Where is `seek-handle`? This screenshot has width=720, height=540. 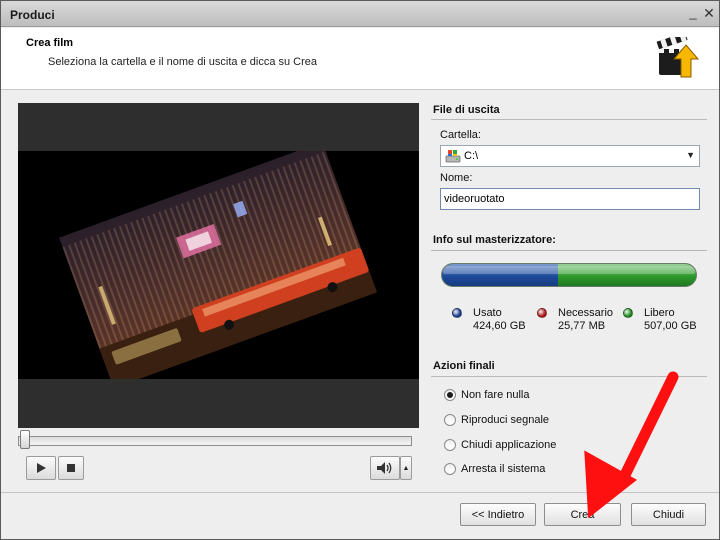 seek-handle is located at coordinates (25, 439).